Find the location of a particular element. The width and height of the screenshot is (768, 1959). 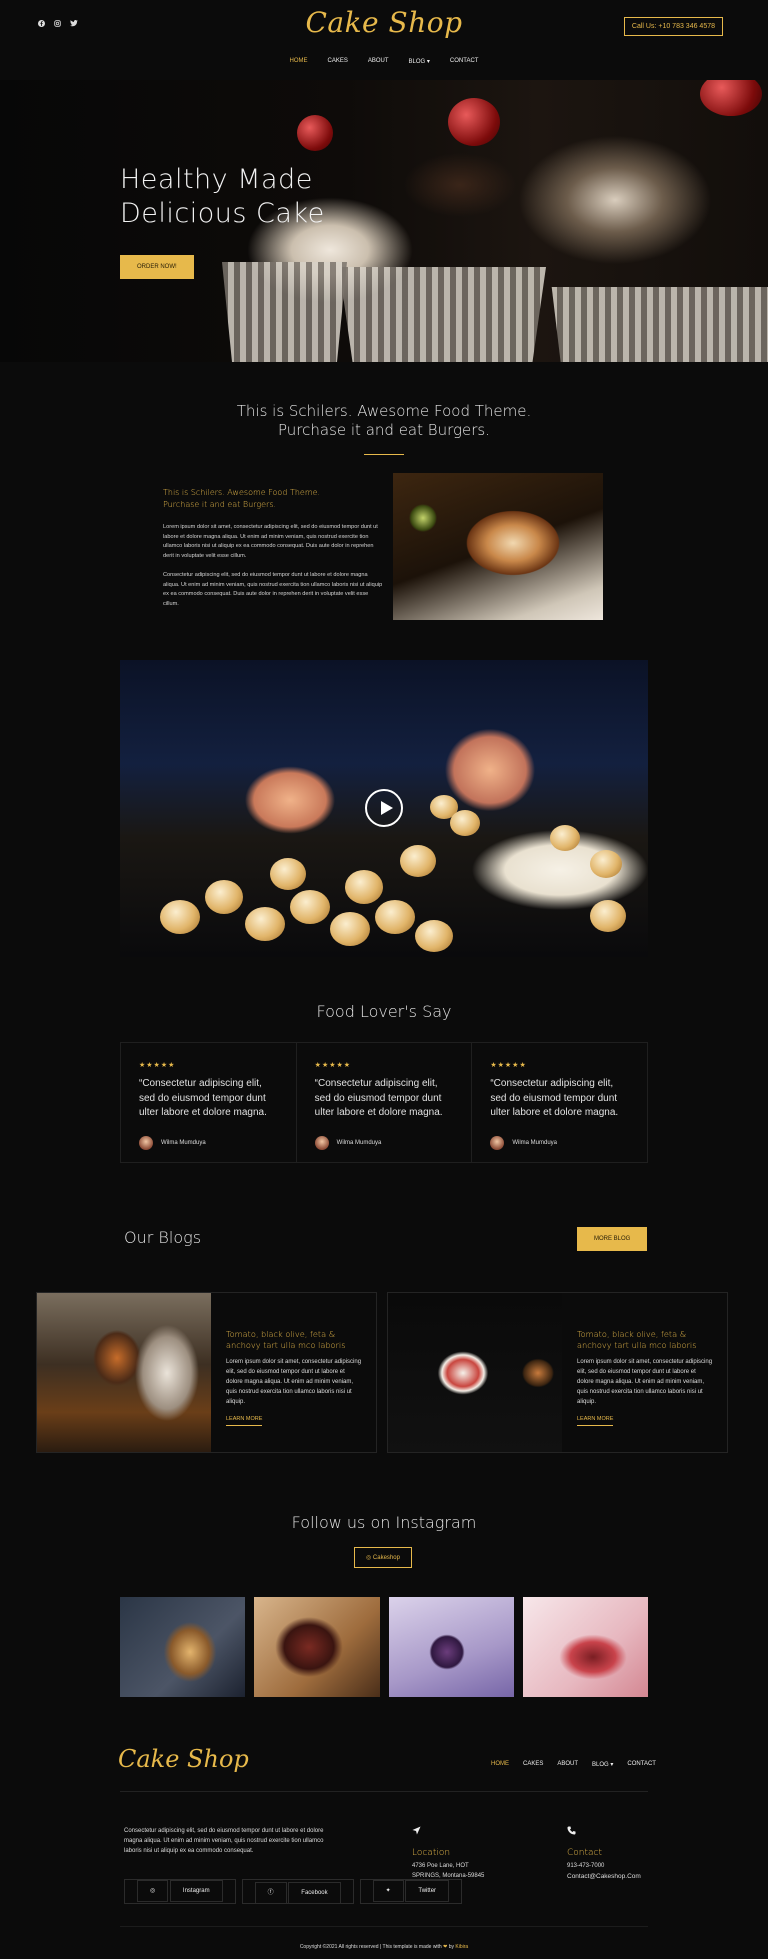

twitter-label: Twitter is located at coordinates (427, 1891).